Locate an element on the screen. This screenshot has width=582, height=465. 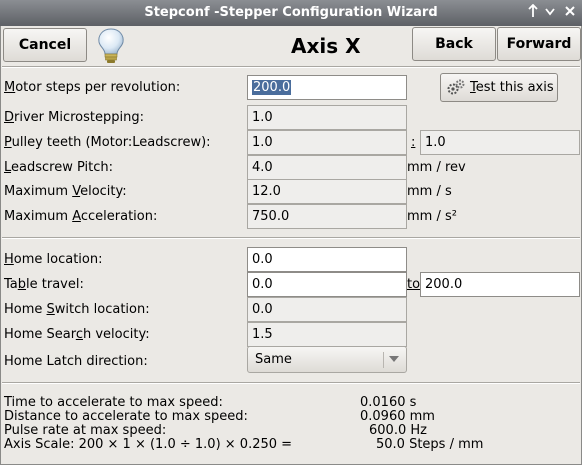
motor-steps-label: Motor steps per revolution: is located at coordinates (92, 87).